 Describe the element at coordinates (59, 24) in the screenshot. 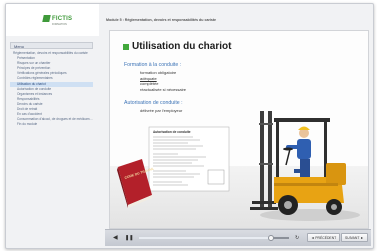

I see `brand-tagline: FORMATION` at that location.